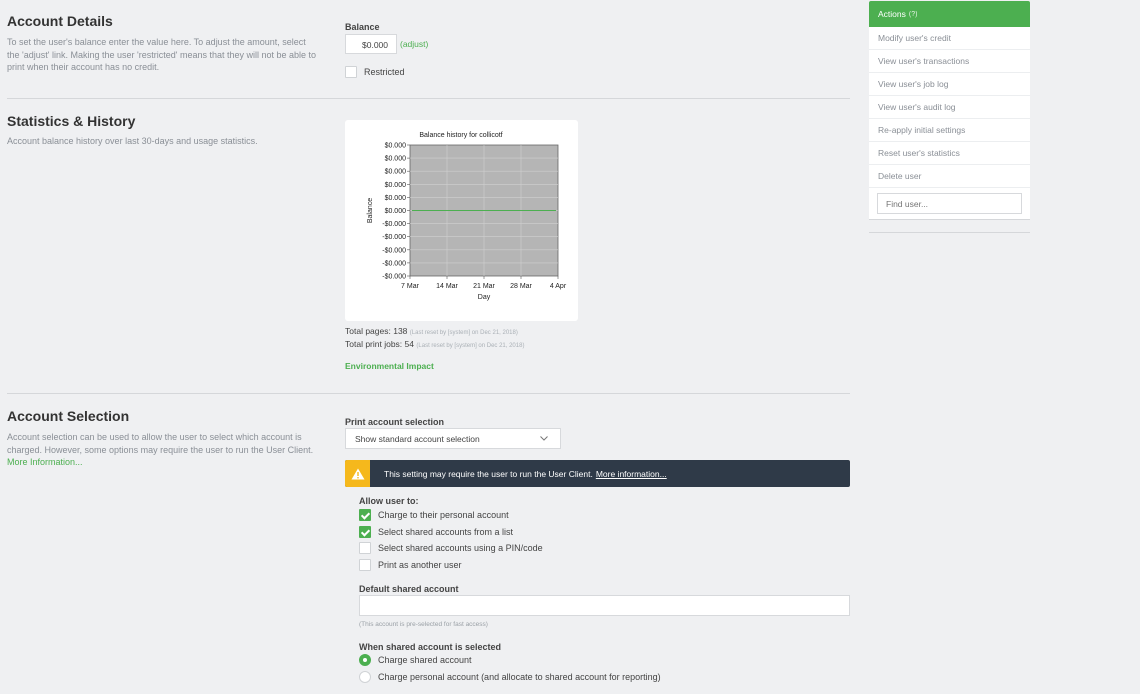 The width and height of the screenshot is (1140, 694). I want to click on restricted-label: Restricted, so click(384, 72).